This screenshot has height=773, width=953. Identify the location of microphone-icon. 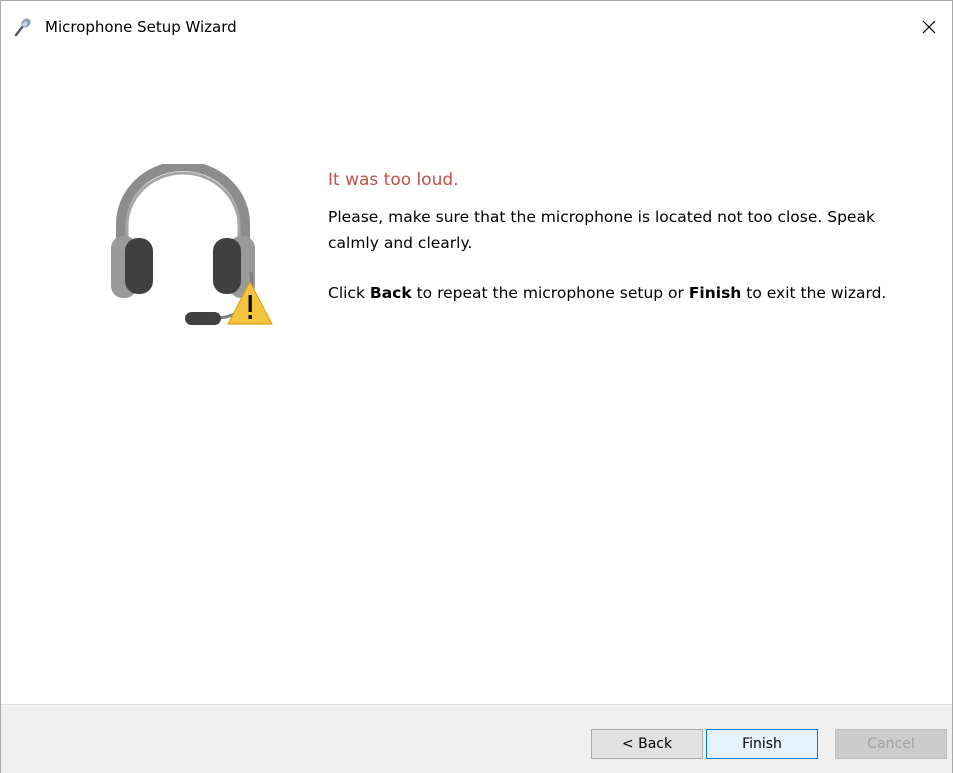
(23, 27).